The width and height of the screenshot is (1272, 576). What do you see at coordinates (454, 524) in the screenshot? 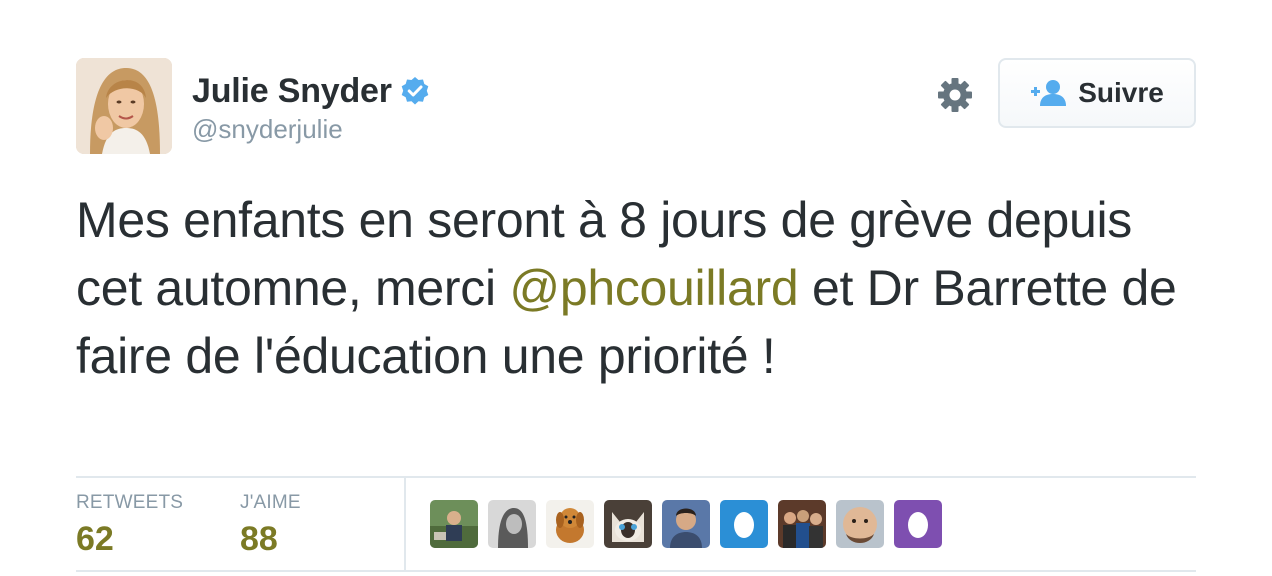
I see `liker-avatar-outdoor` at bounding box center [454, 524].